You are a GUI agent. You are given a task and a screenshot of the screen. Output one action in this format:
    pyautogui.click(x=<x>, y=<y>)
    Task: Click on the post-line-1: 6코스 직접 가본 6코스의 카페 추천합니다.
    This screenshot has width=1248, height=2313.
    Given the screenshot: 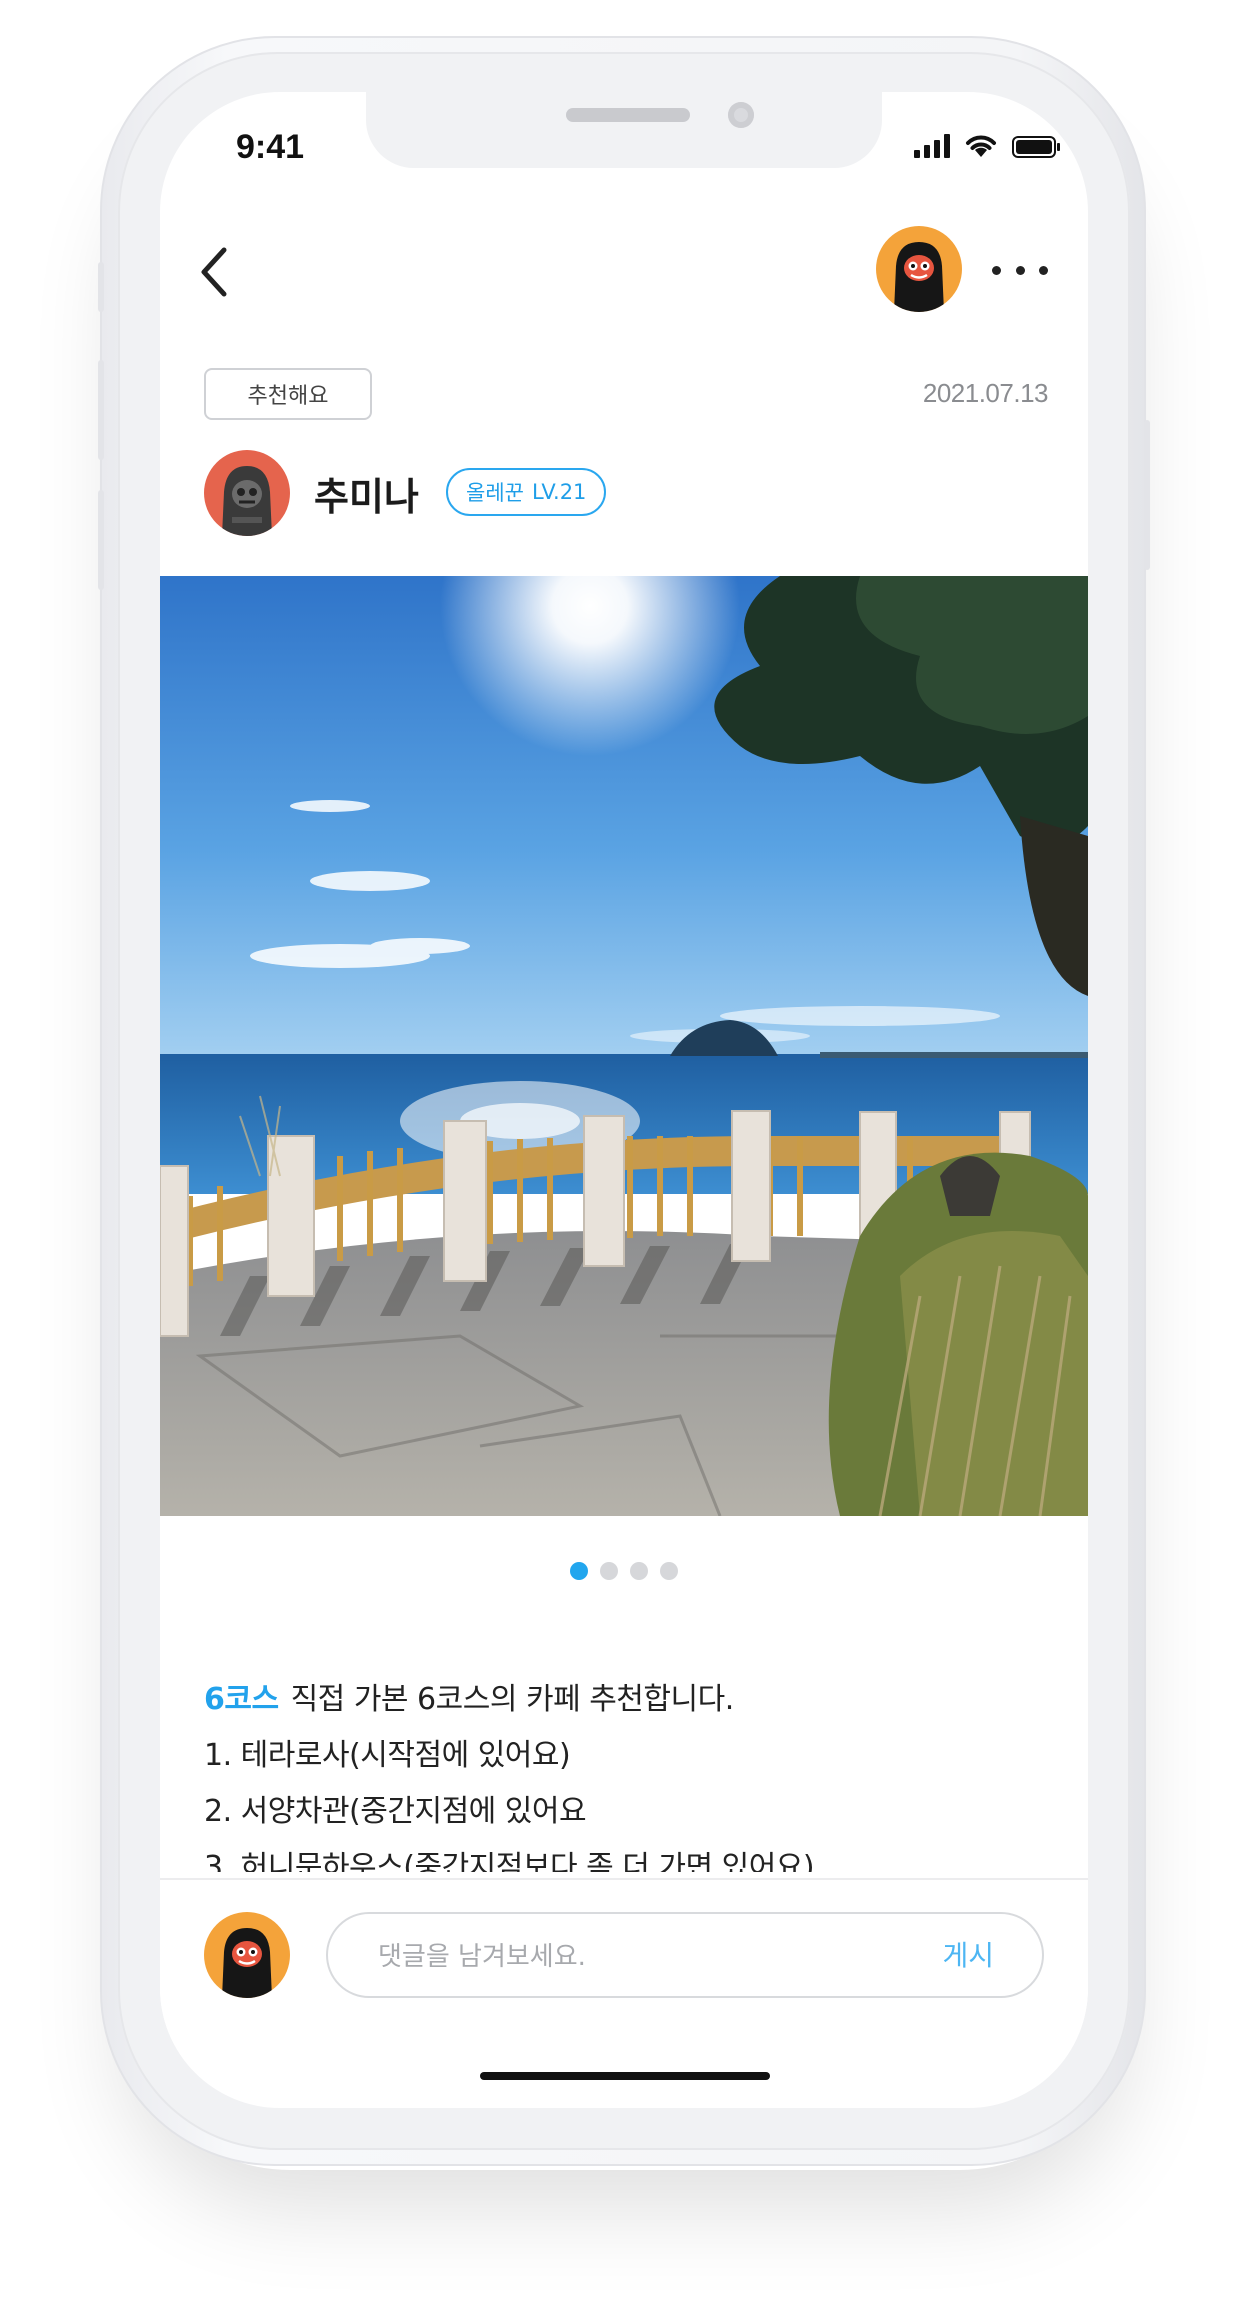 What is the action you would take?
    pyautogui.click(x=629, y=1700)
    